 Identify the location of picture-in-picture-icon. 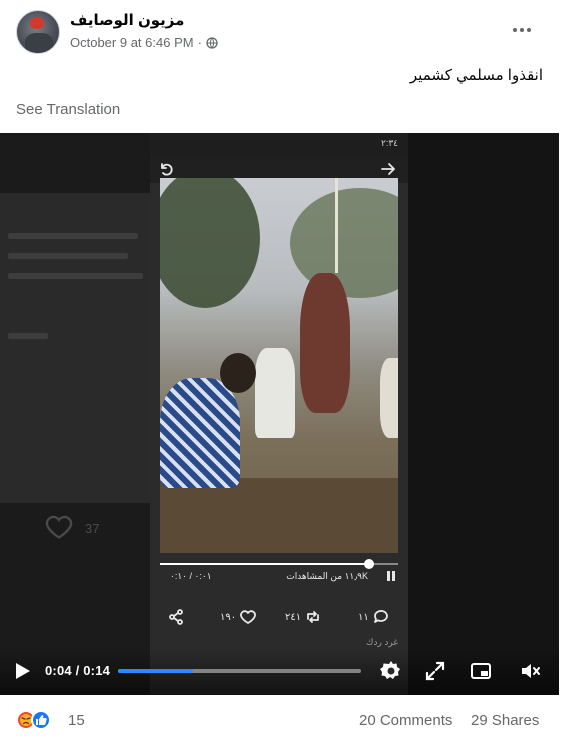
(481, 671).